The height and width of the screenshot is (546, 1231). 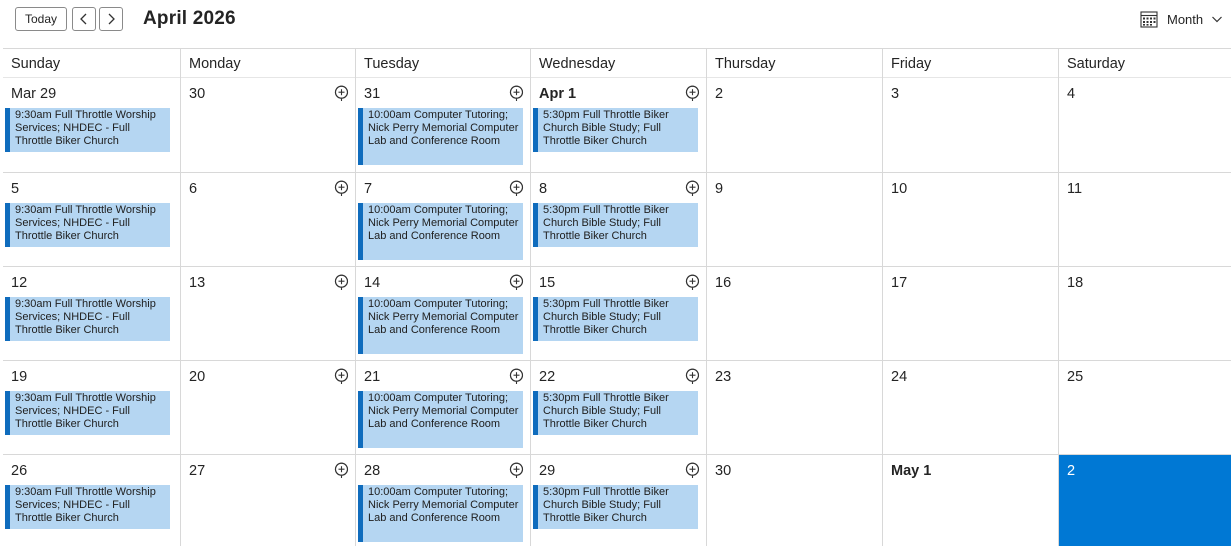 I want to click on day-number: 31, so click(x=372, y=94).